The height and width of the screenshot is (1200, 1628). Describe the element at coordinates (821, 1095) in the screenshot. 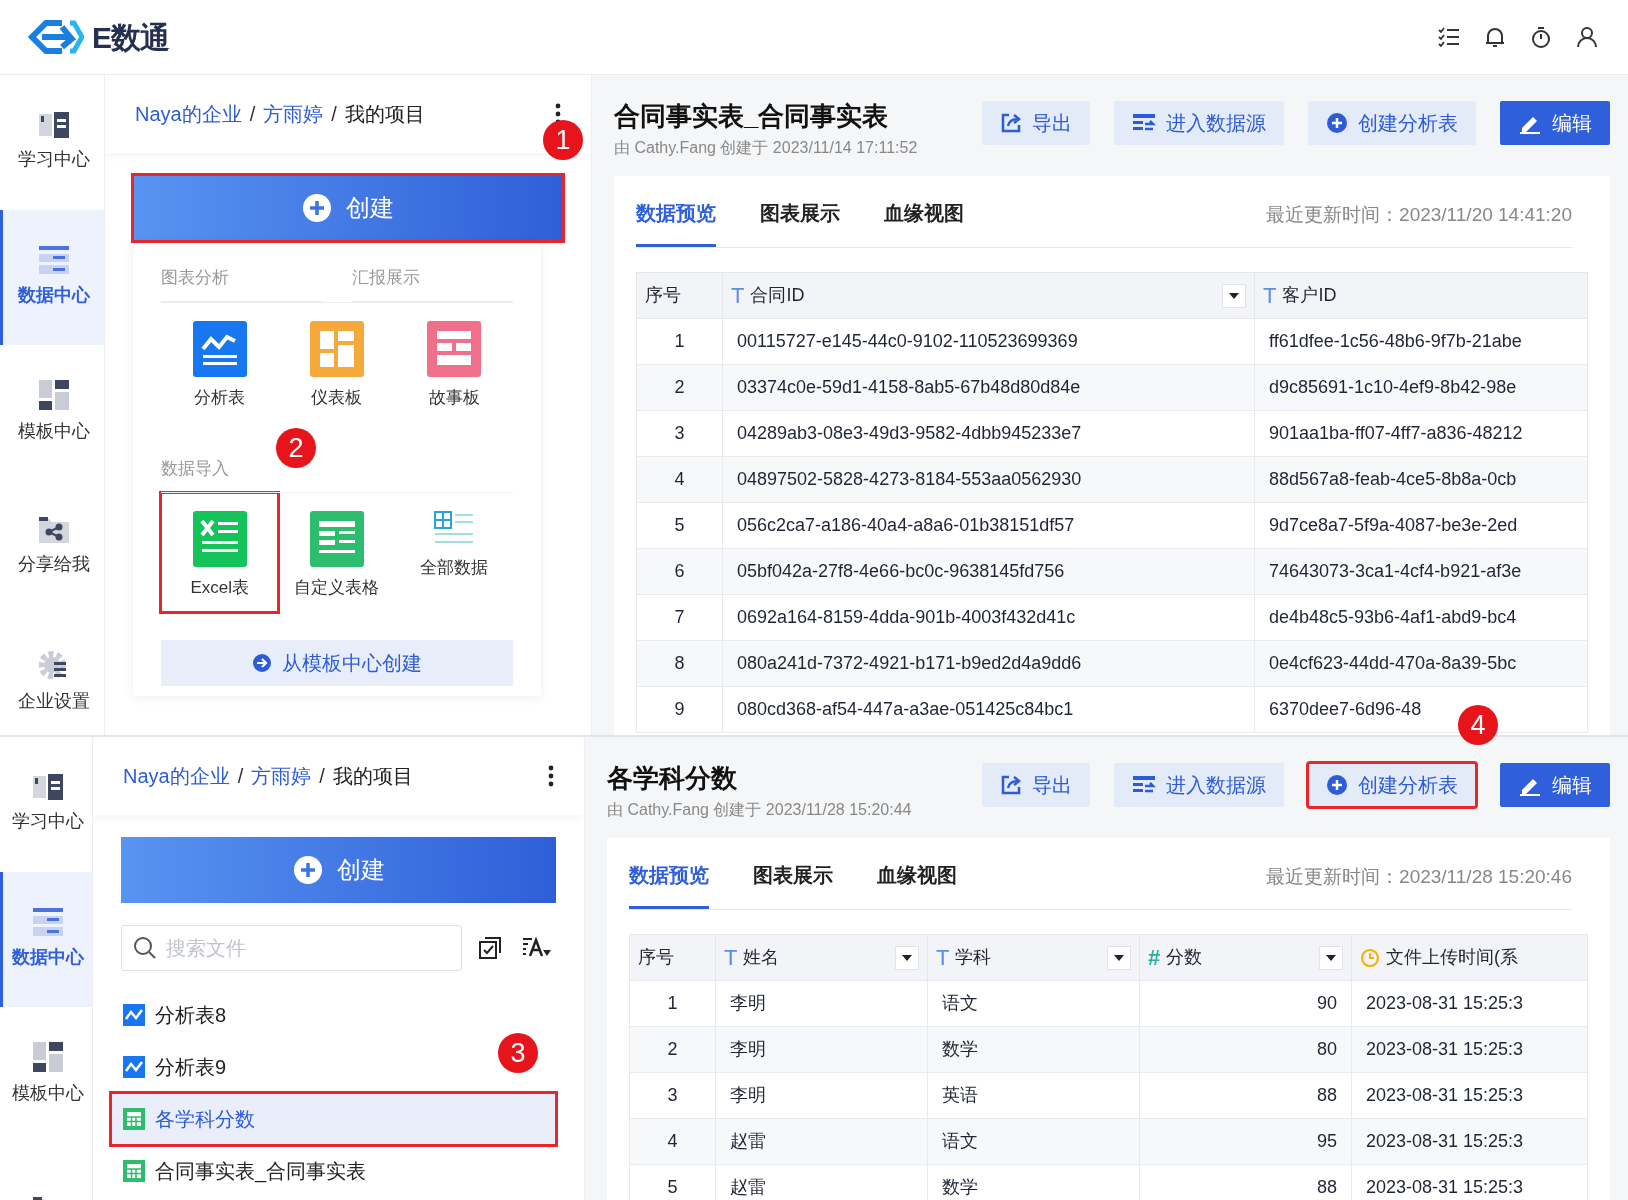

I see `table-cell: 李明` at that location.